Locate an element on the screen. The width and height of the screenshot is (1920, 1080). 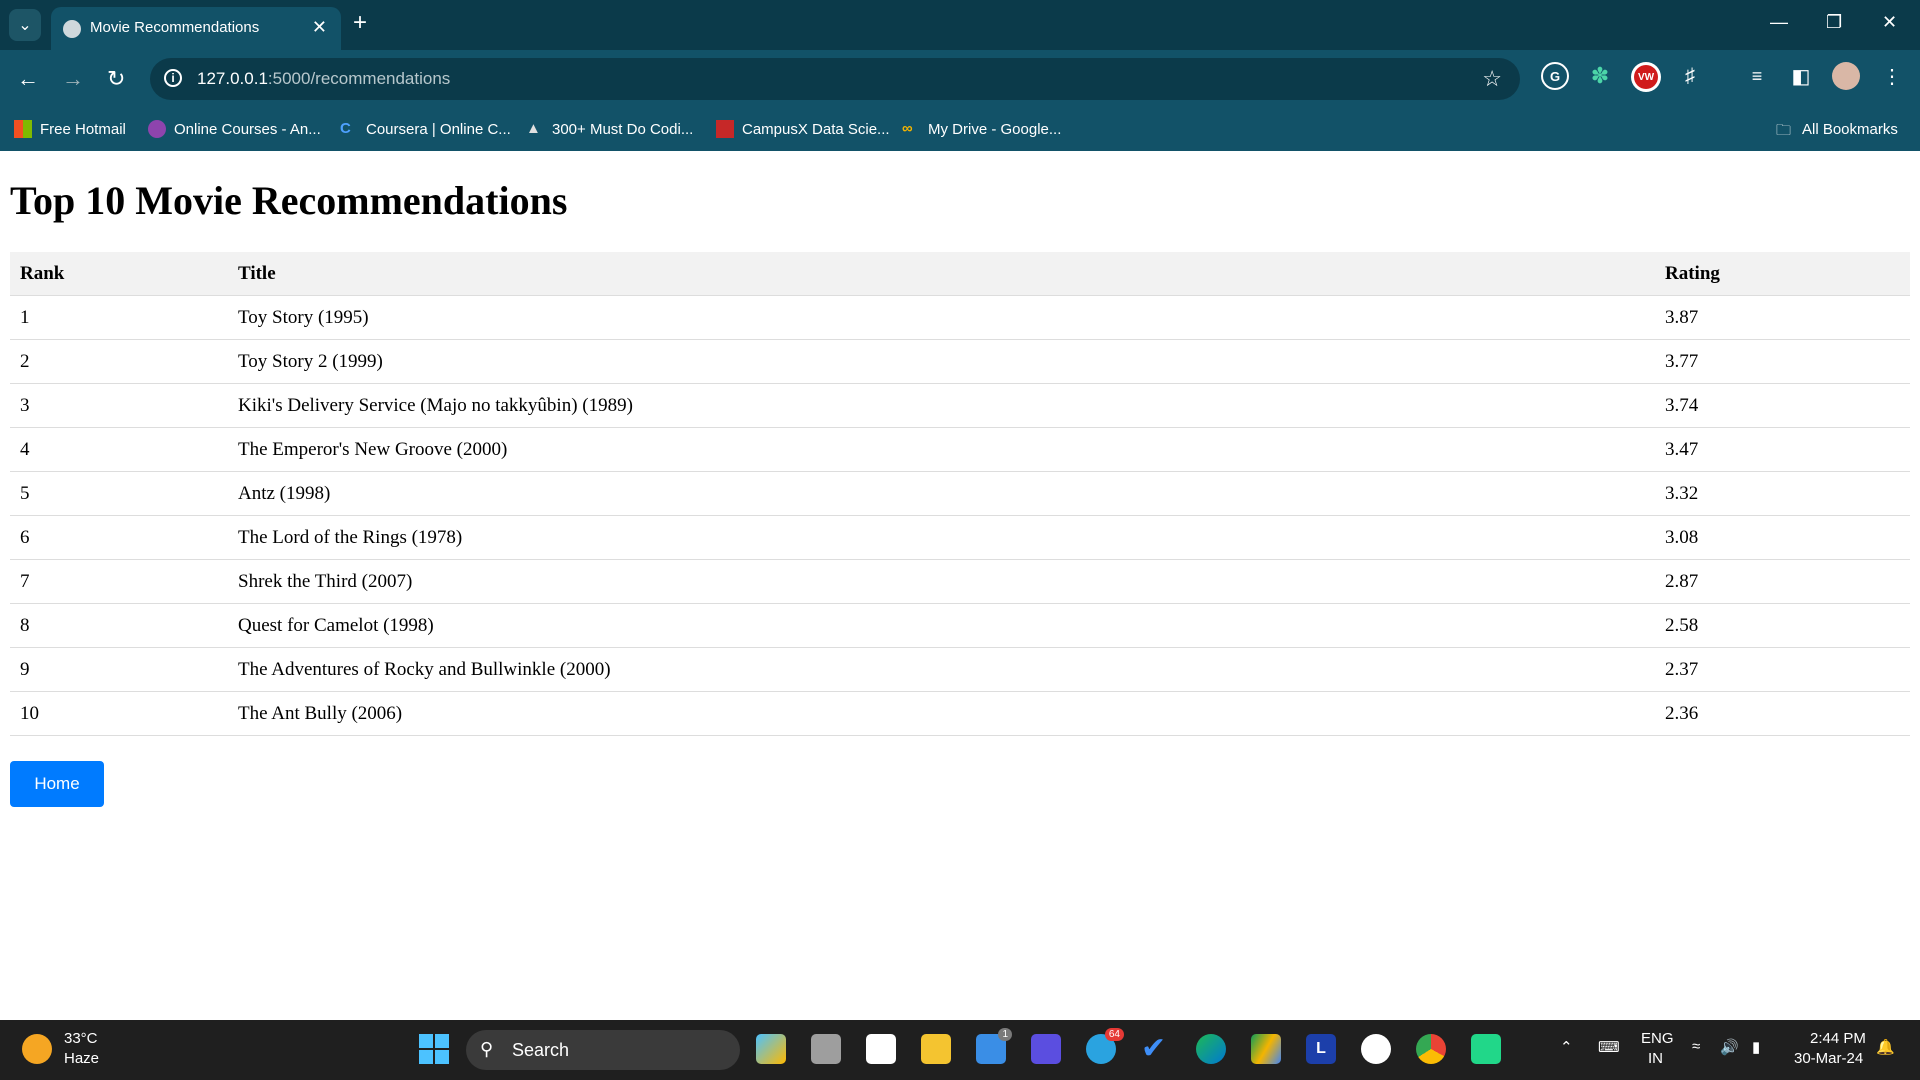
chrome-icon is located at coordinates (1431, 1049).